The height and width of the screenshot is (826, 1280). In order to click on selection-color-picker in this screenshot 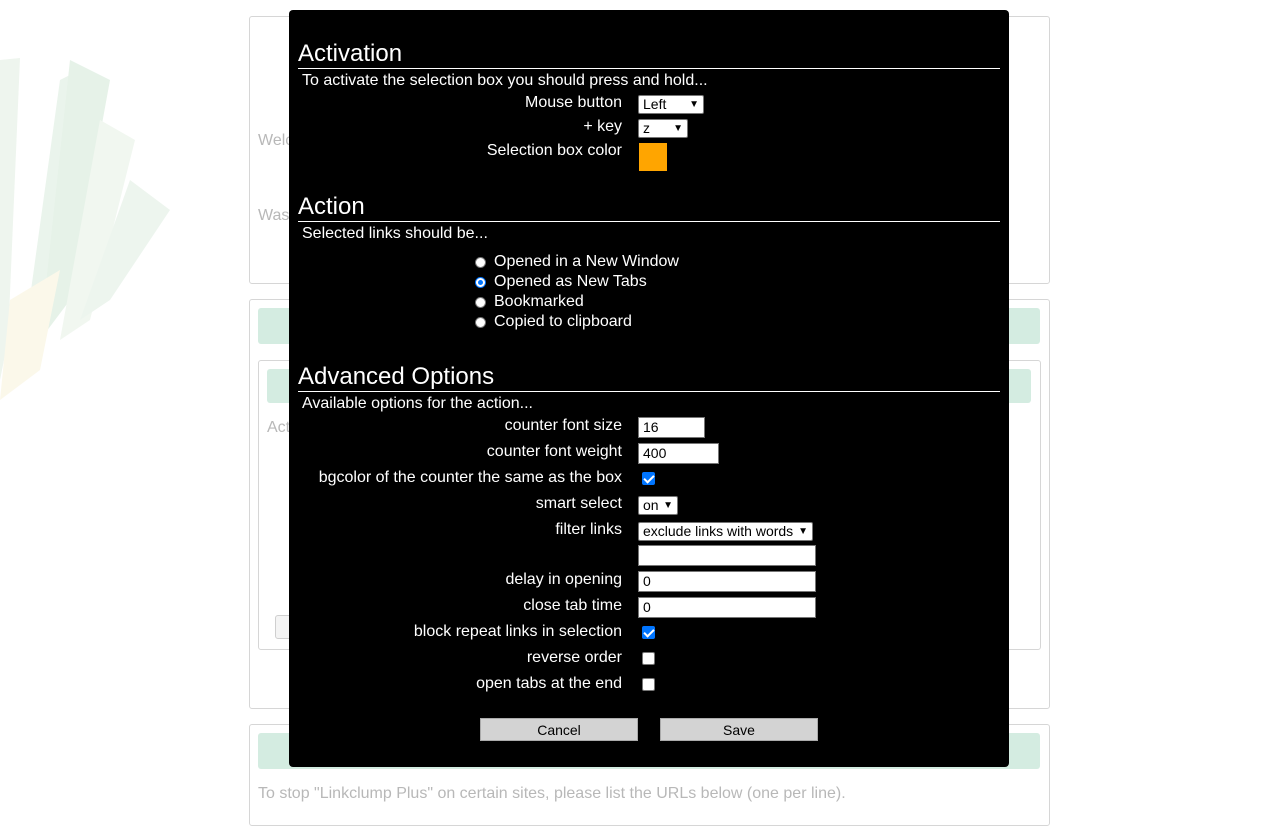, I will do `click(653, 157)`.